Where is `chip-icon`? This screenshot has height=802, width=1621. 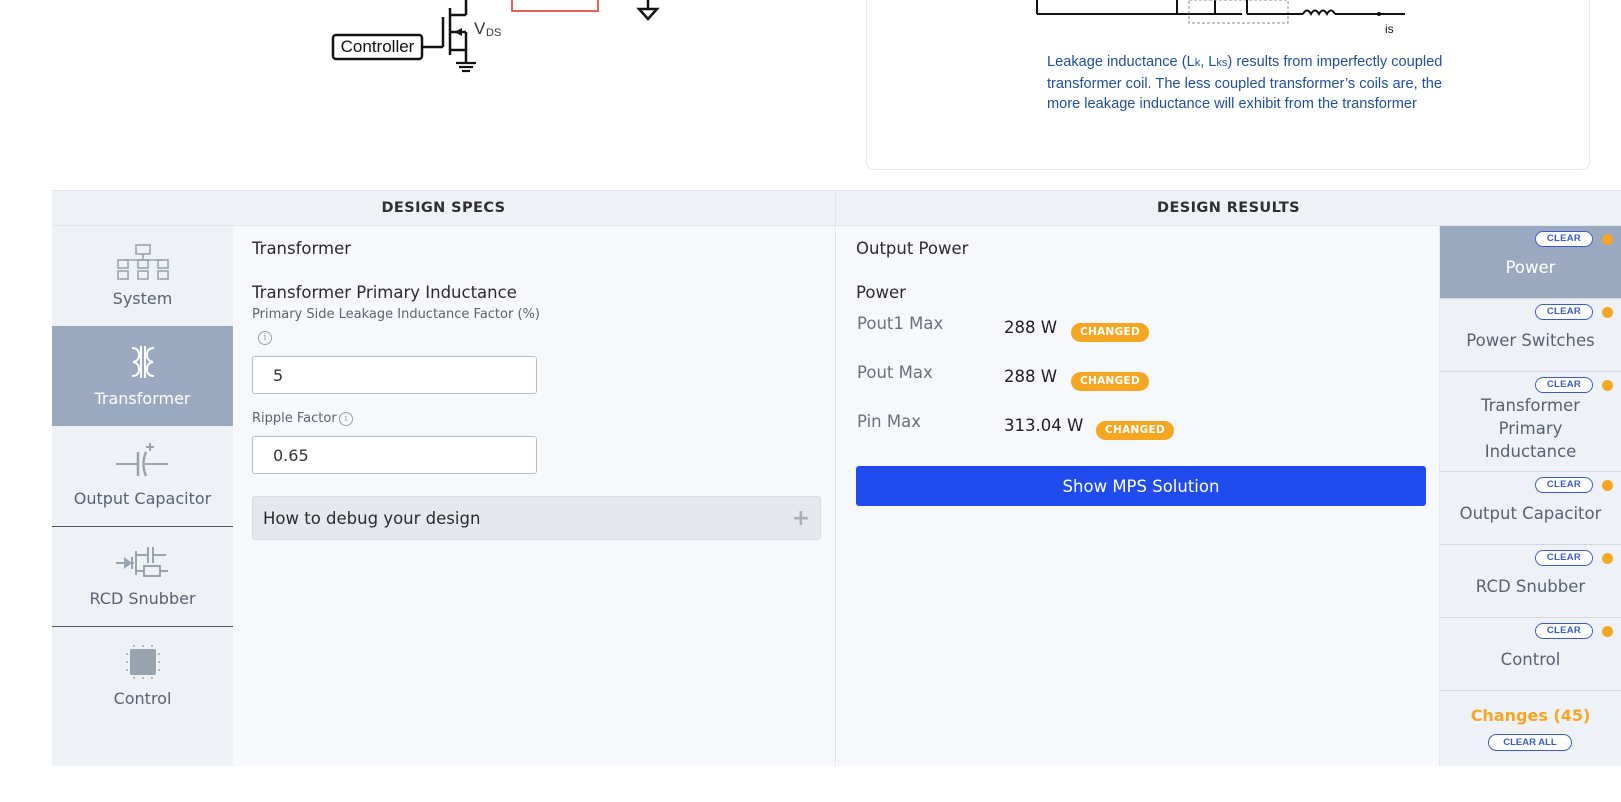
chip-icon is located at coordinates (143, 662).